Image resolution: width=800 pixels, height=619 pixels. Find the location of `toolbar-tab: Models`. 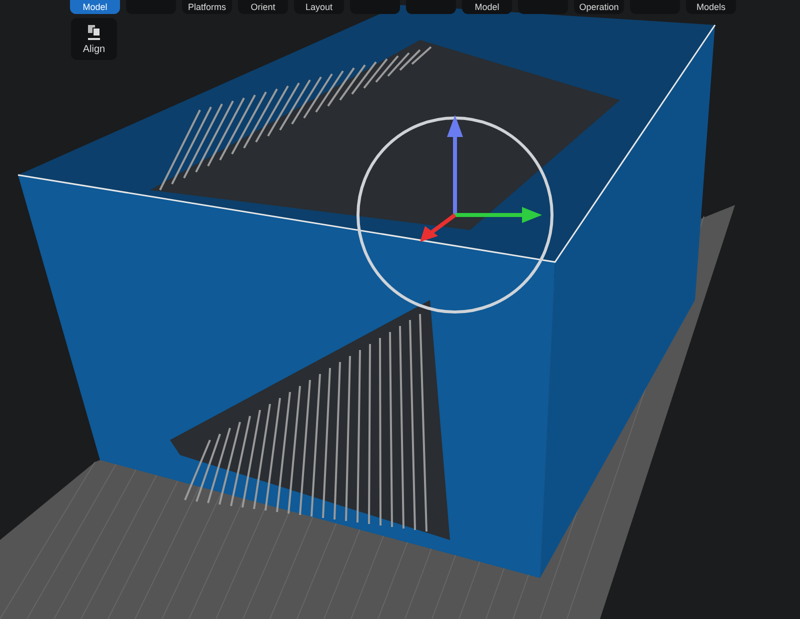

toolbar-tab: Models is located at coordinates (711, 7).